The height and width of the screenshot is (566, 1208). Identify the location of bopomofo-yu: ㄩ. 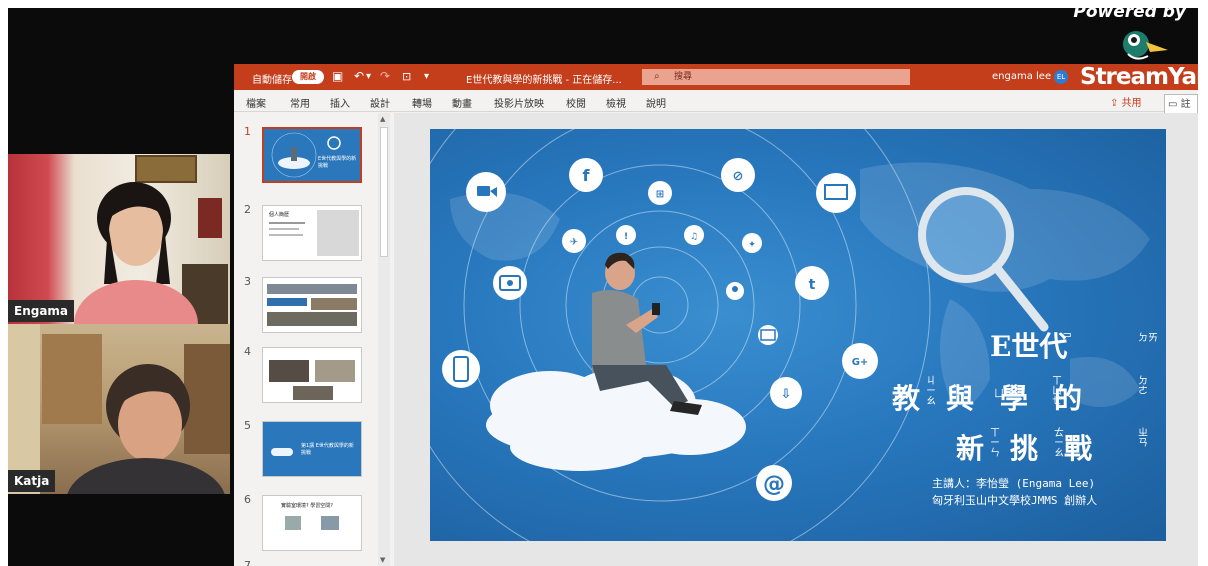
(999, 394).